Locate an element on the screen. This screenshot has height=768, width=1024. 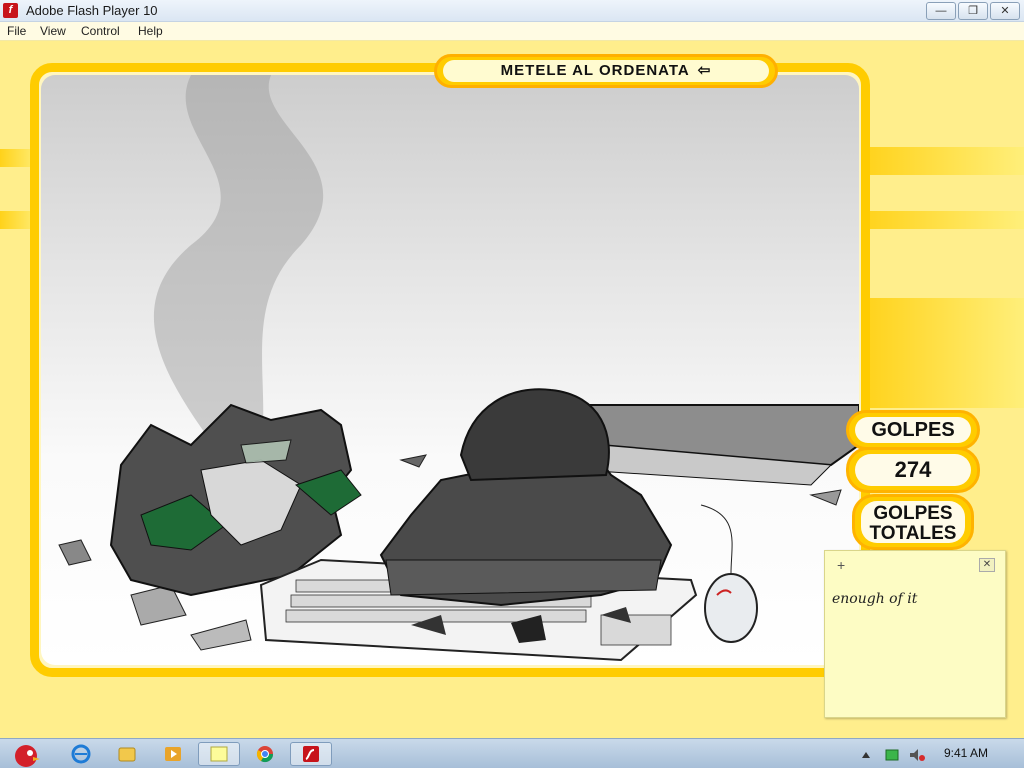
network-icon is located at coordinates (892, 755).